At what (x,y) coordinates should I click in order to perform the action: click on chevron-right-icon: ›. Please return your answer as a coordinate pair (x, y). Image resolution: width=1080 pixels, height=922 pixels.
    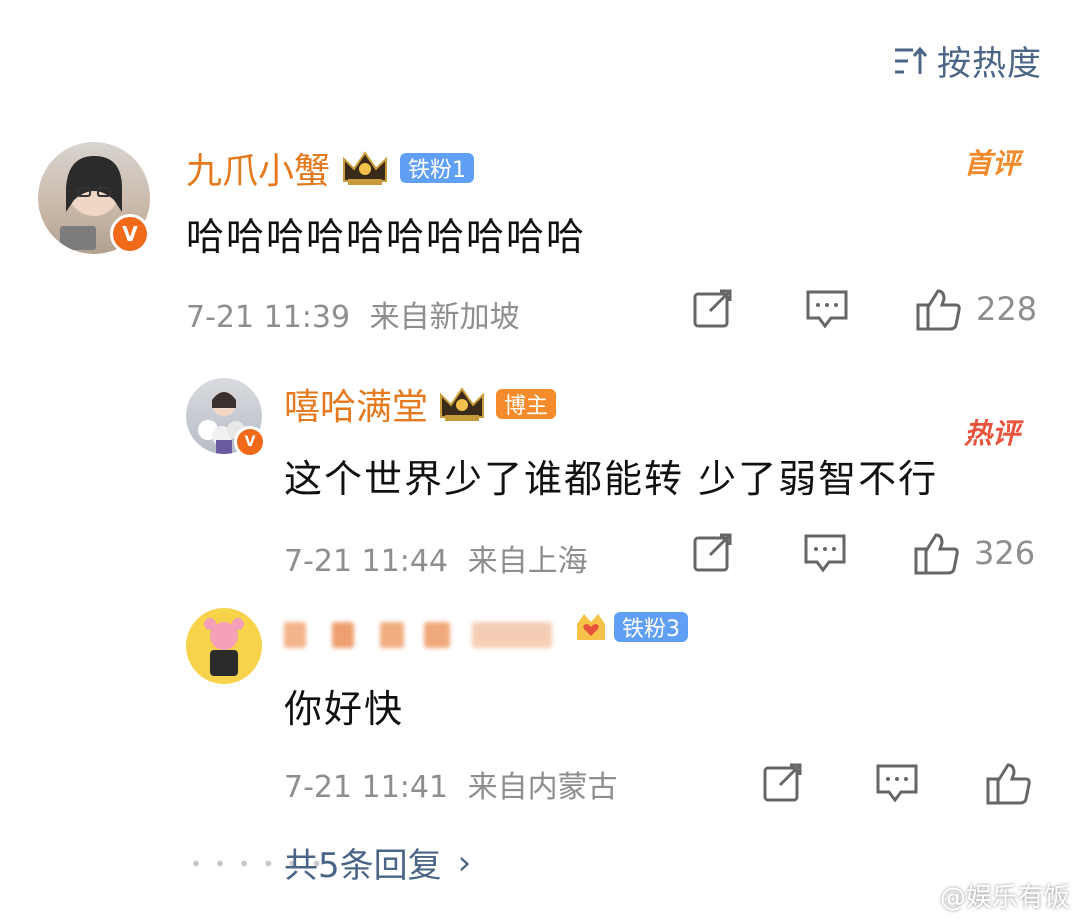
    Looking at the image, I should click on (464, 862).